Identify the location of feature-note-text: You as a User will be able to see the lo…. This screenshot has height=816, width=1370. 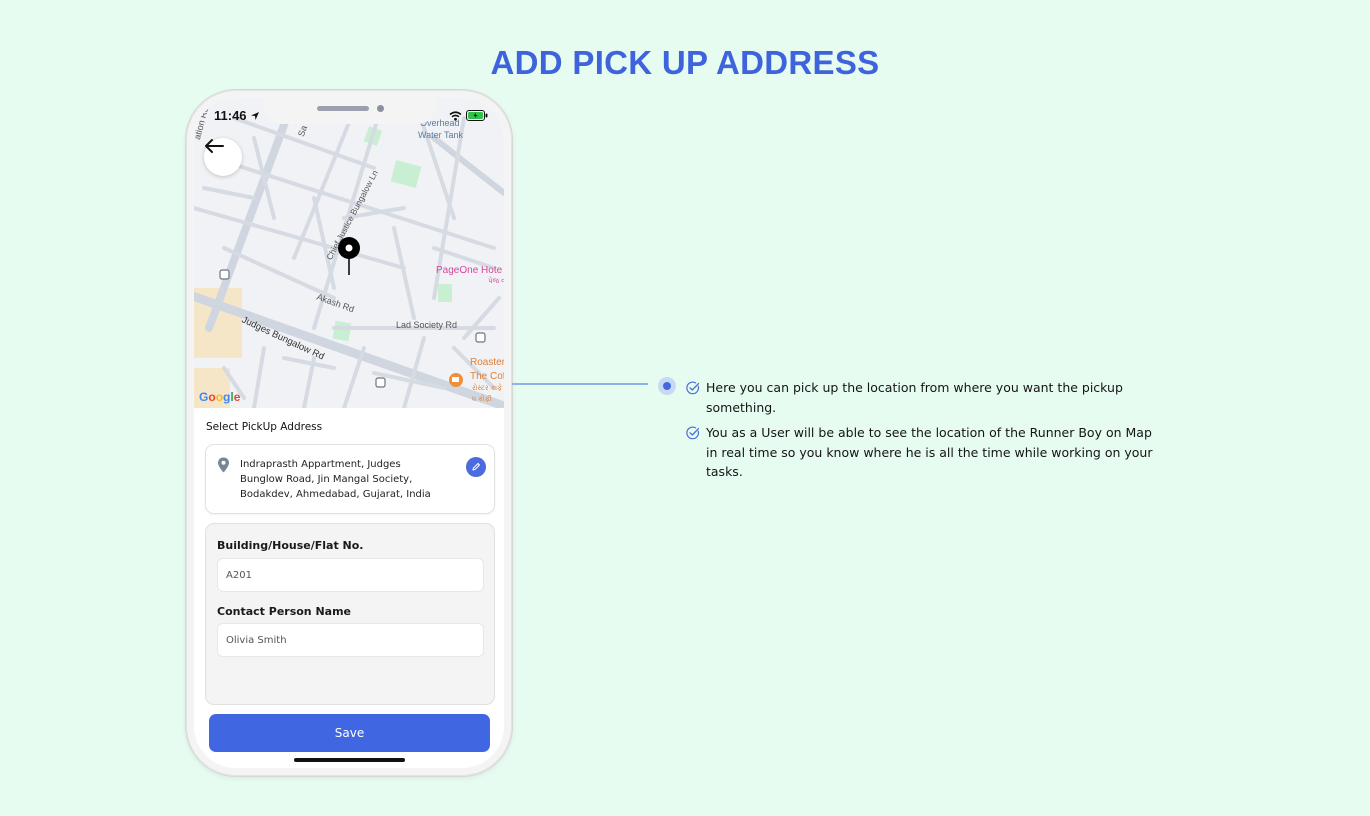
(929, 452).